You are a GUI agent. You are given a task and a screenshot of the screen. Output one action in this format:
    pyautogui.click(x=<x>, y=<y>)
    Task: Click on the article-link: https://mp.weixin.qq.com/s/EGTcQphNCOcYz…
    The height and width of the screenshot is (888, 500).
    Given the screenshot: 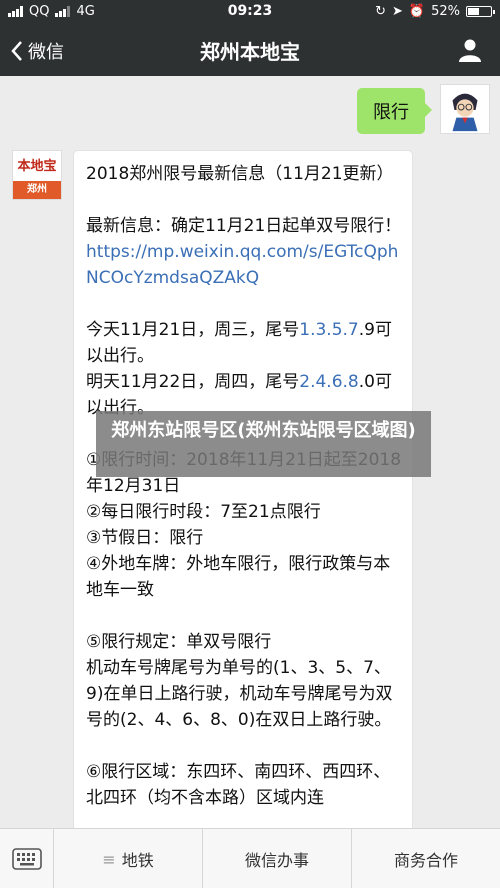 What is the action you would take?
    pyautogui.click(x=242, y=265)
    